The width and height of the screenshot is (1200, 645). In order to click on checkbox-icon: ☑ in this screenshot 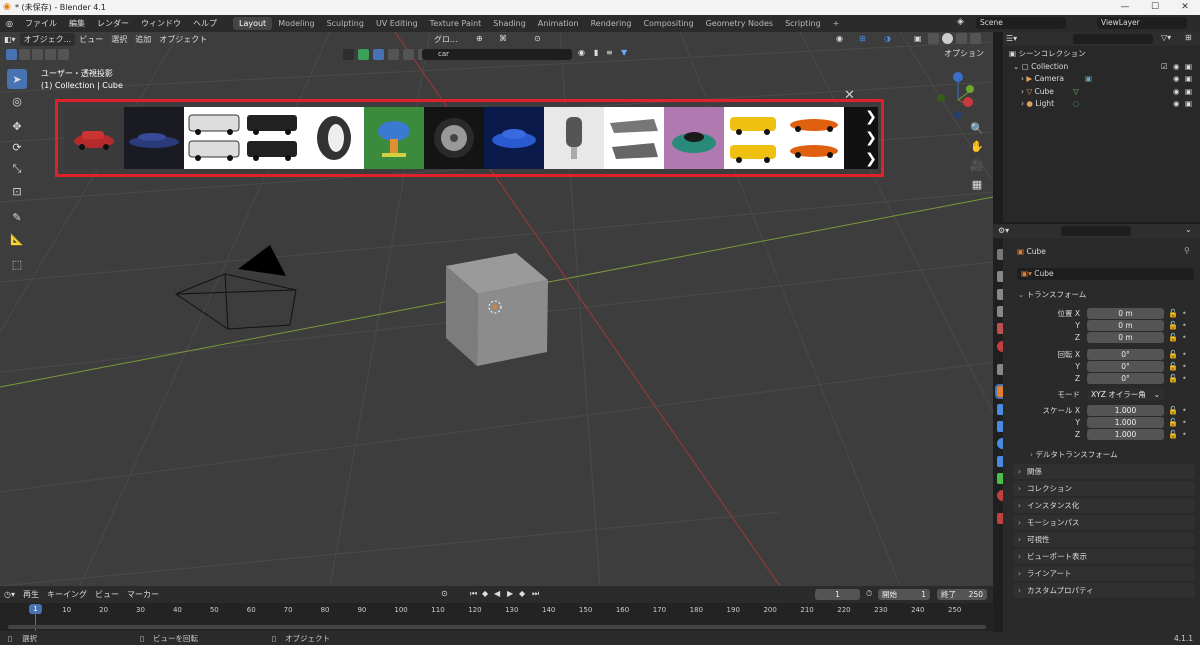, I will do `click(1164, 67)`.